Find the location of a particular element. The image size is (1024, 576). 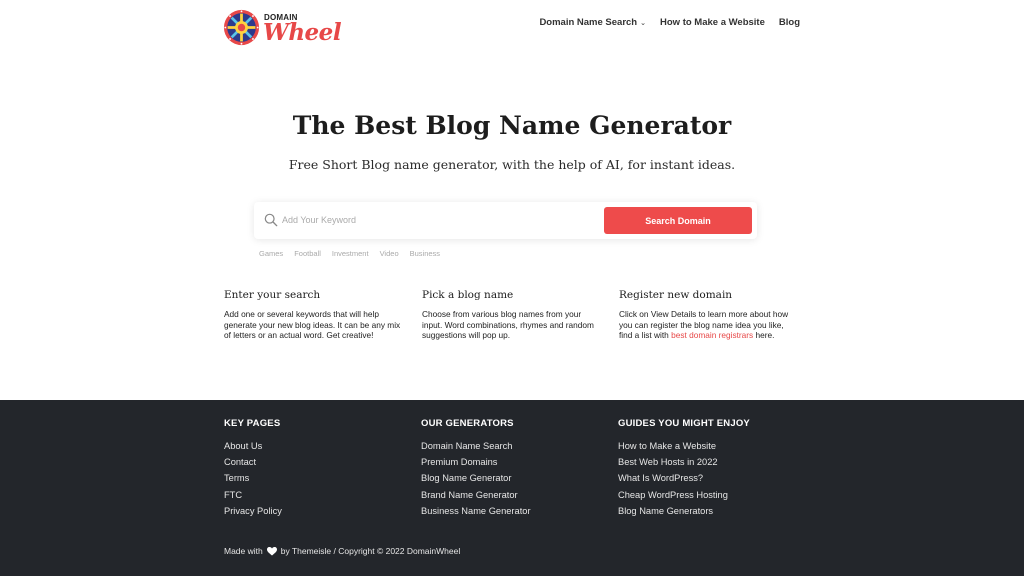

footer-link-brand-name-generator: Brand Name Generator is located at coordinates (521, 495).